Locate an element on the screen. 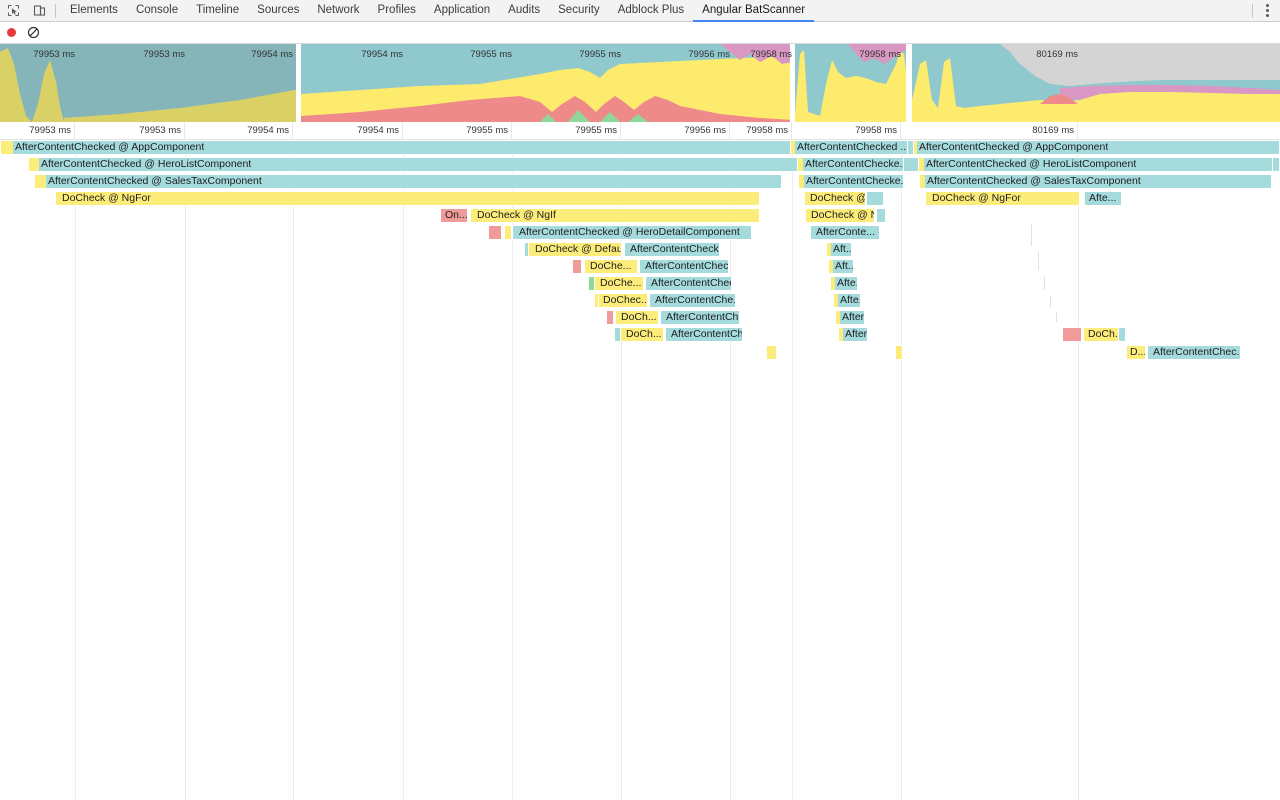  tab-security: Security is located at coordinates (579, 11).